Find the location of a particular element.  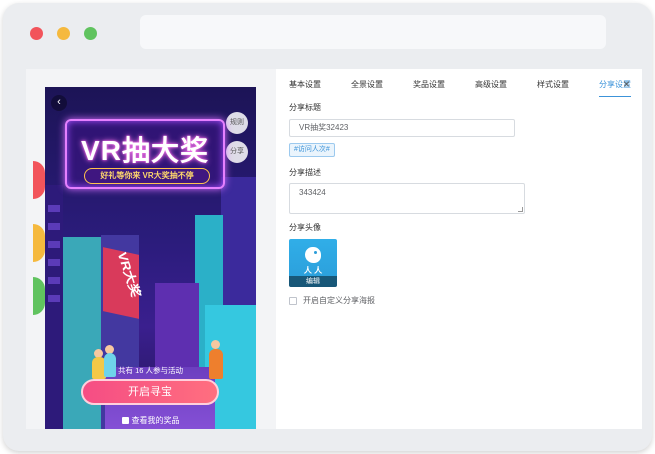

custom-poster-option: 开启自定义分享海报 is located at coordinates (332, 300).